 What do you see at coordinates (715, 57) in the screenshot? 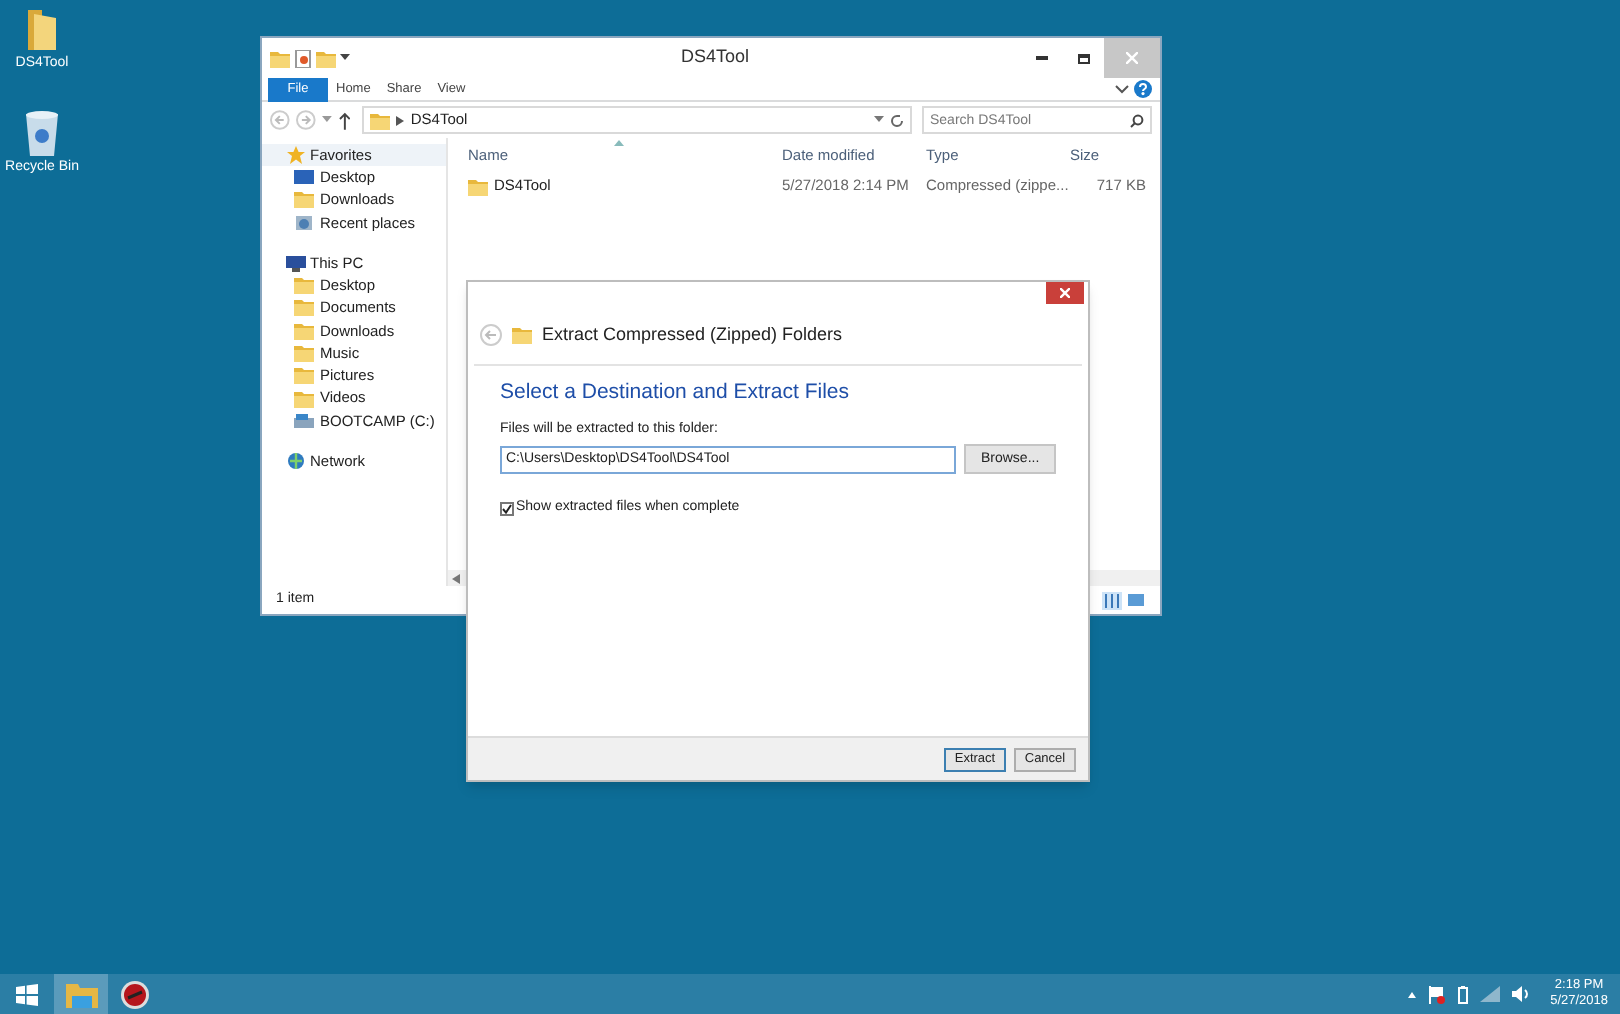
I see `window-title: DS4Tool` at bounding box center [715, 57].